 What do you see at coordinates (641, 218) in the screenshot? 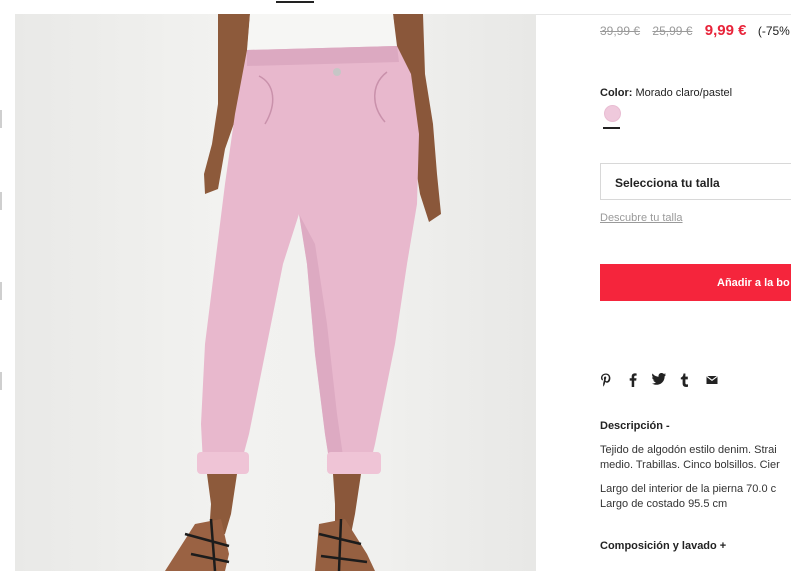
I see `size-guide-link: Descubre tu talla` at bounding box center [641, 218].